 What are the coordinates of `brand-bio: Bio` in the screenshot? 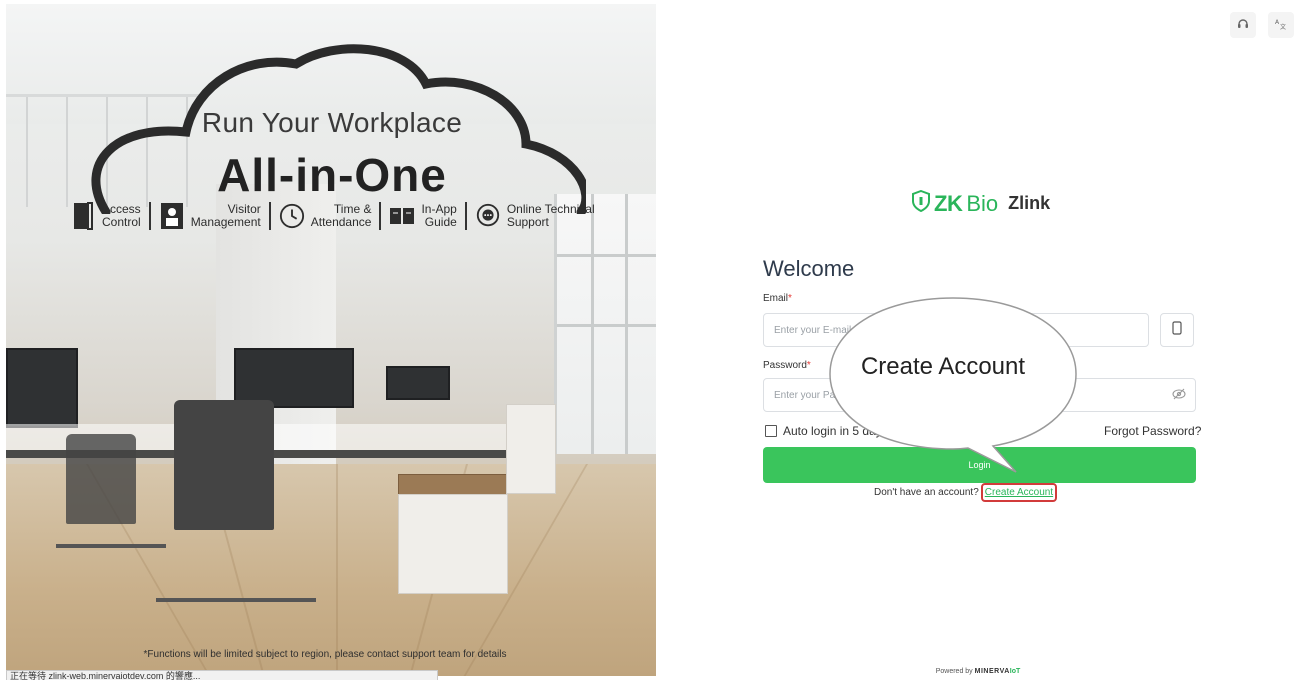 It's located at (982, 203).